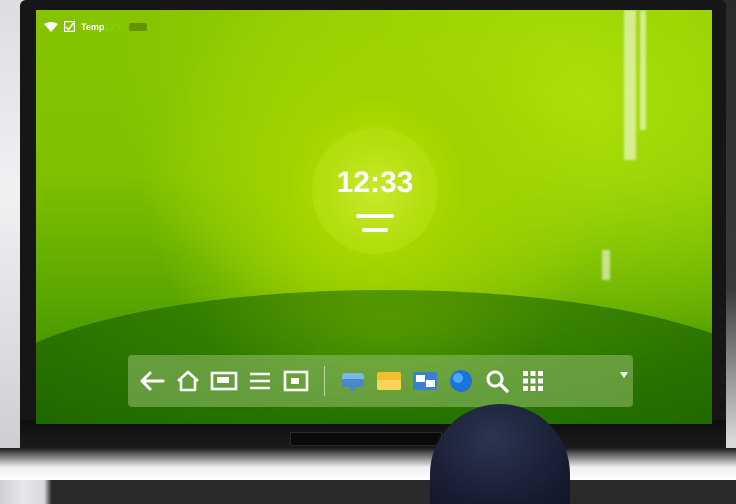  I want to click on menu-icon, so click(260, 381).